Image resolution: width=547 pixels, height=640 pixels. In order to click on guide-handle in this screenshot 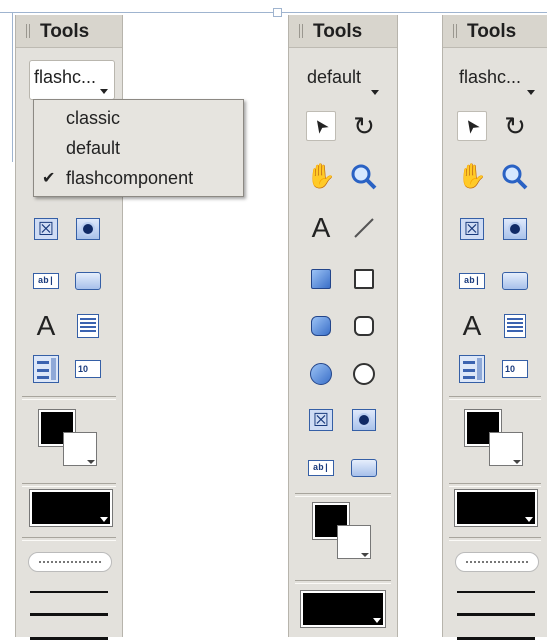, I will do `click(277, 12)`.